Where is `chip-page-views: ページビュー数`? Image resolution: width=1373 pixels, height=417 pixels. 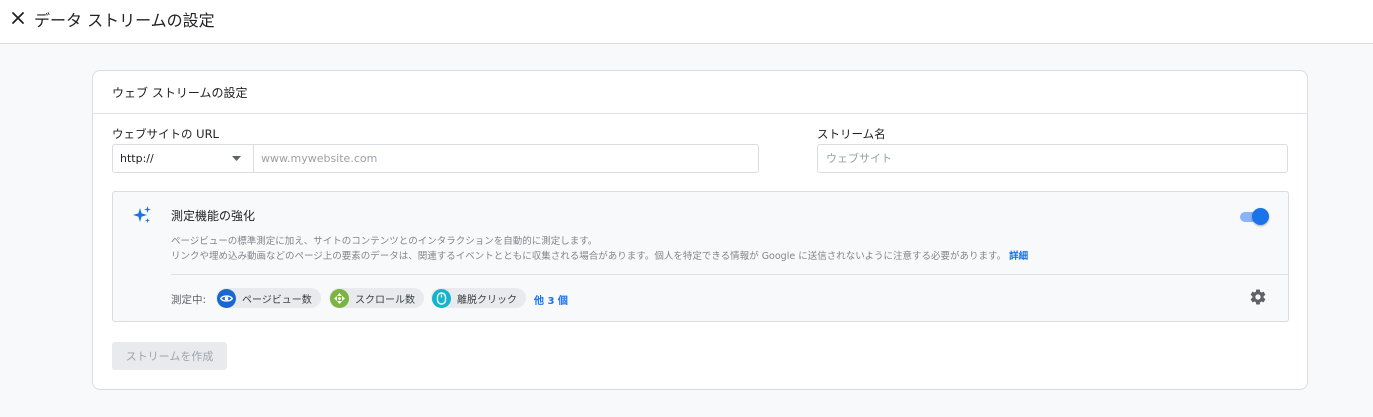 chip-page-views: ページビュー数 is located at coordinates (268, 298).